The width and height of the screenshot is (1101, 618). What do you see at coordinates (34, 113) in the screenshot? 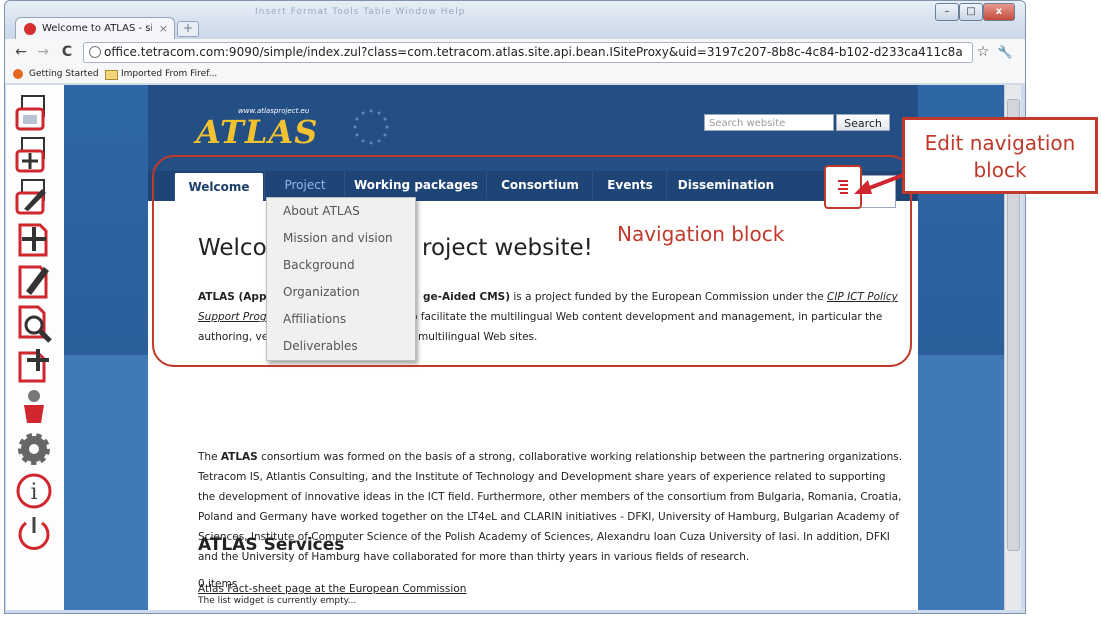
I see `move-page-icon` at bounding box center [34, 113].